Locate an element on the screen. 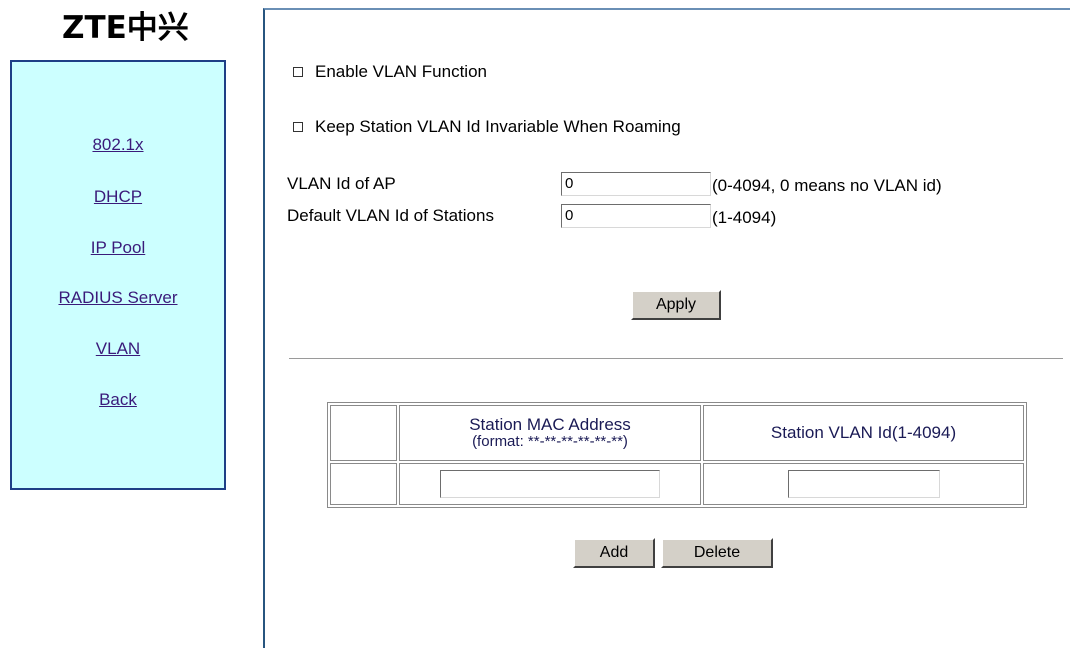  mac-input-cell is located at coordinates (550, 484).